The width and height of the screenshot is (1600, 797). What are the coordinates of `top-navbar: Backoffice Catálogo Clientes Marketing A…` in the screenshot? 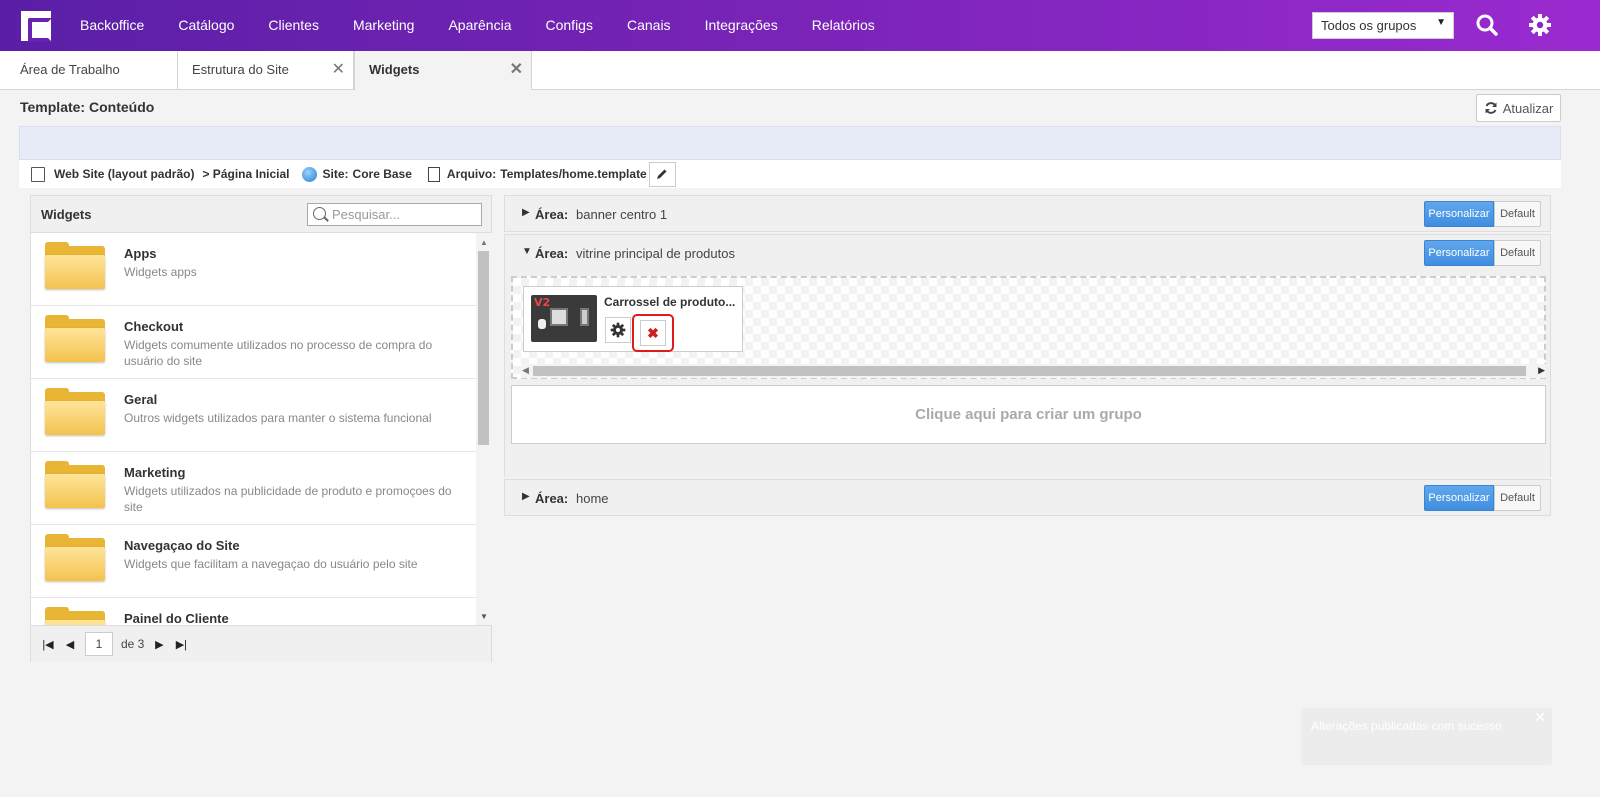 It's located at (800, 25).